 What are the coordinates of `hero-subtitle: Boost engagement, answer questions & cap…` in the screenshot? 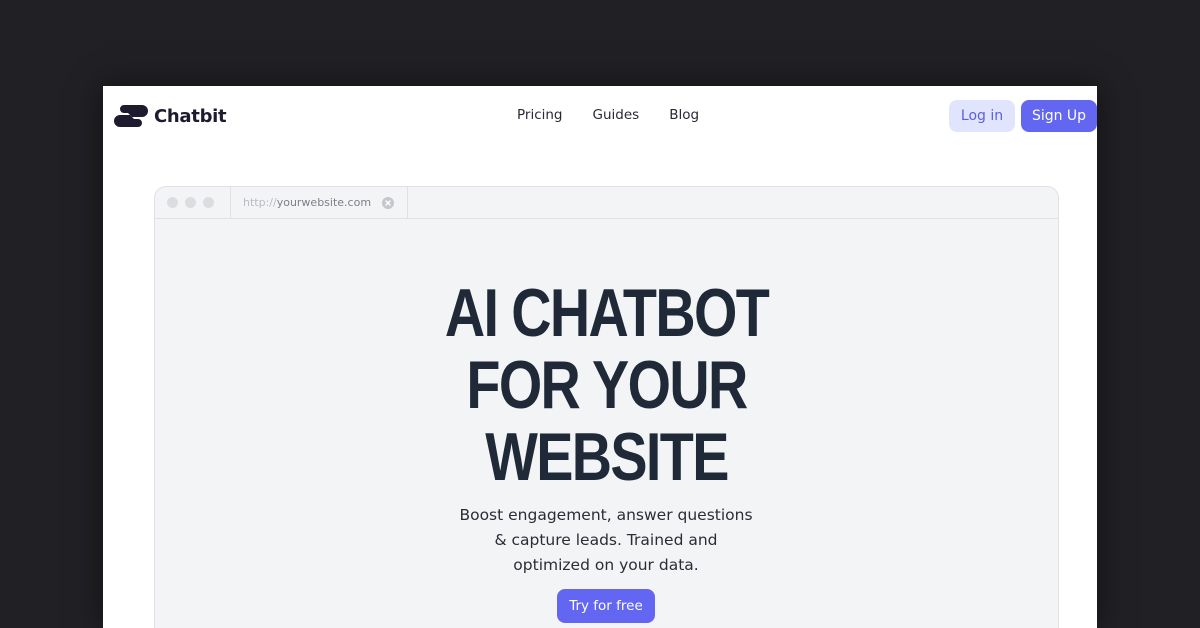 It's located at (606, 540).